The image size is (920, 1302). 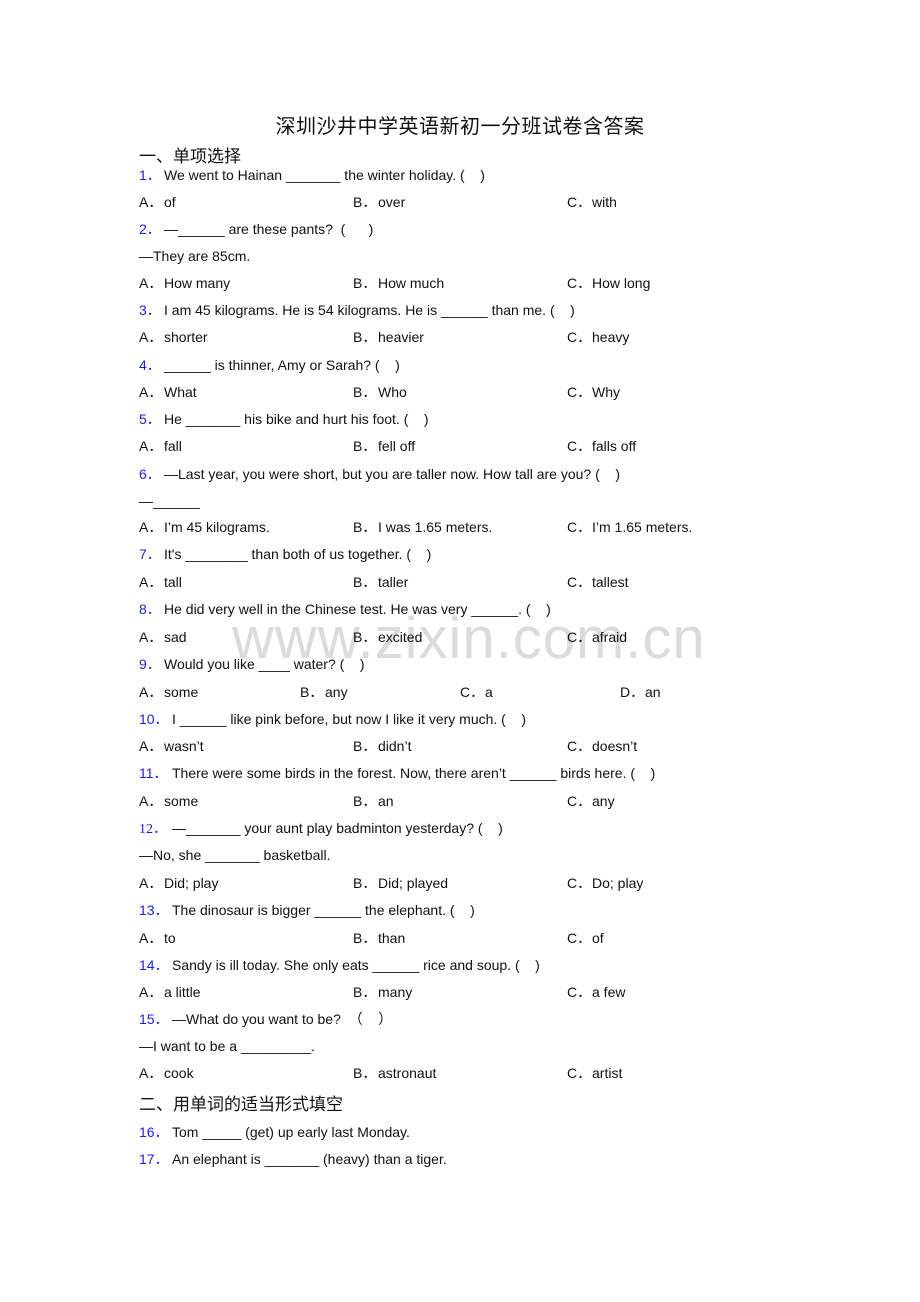 I want to click on option-a: A． fall, so click(x=160, y=446).